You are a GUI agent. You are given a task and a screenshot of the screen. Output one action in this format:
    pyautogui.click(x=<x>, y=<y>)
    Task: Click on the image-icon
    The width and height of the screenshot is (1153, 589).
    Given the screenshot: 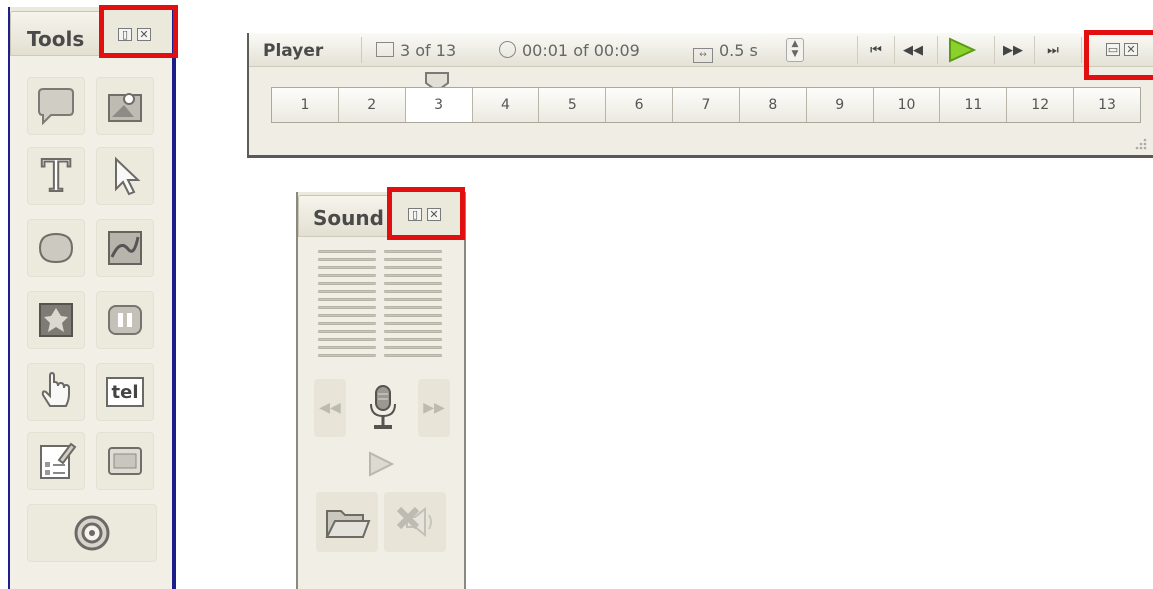 What is the action you would take?
    pyautogui.click(x=125, y=106)
    